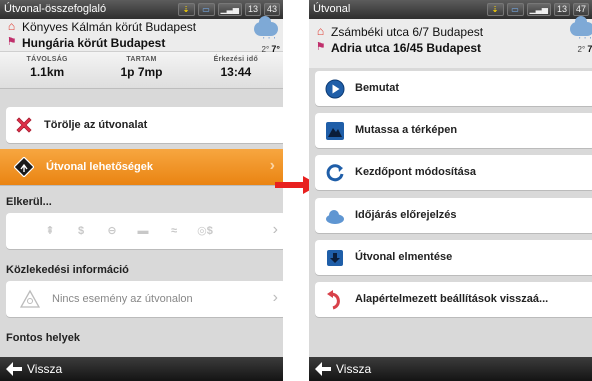  I want to click on stat-value: 1p 7mp, so click(141, 72).